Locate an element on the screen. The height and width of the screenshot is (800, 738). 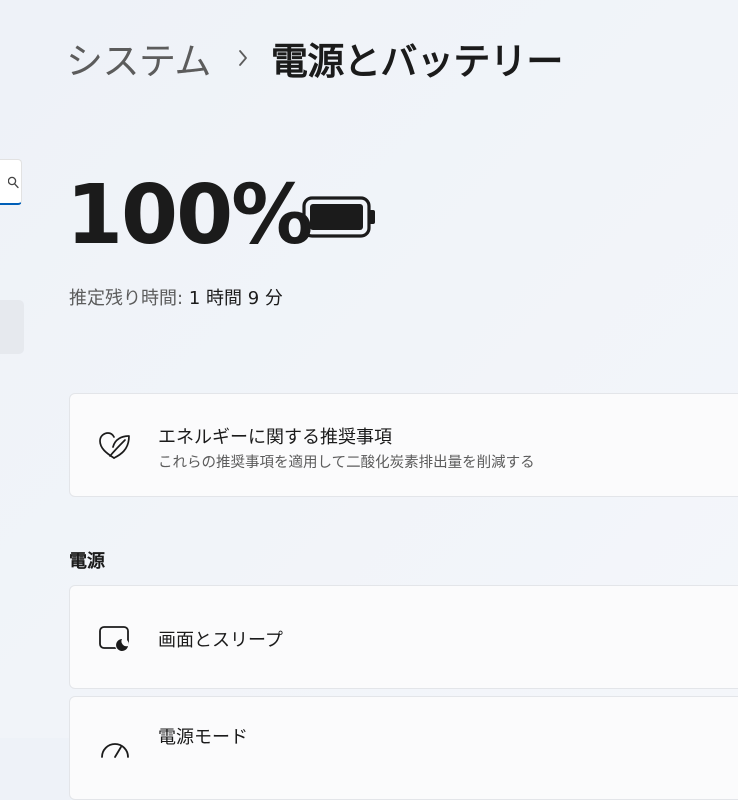
breadcrumb-system-link: システム is located at coordinates (138, 58).